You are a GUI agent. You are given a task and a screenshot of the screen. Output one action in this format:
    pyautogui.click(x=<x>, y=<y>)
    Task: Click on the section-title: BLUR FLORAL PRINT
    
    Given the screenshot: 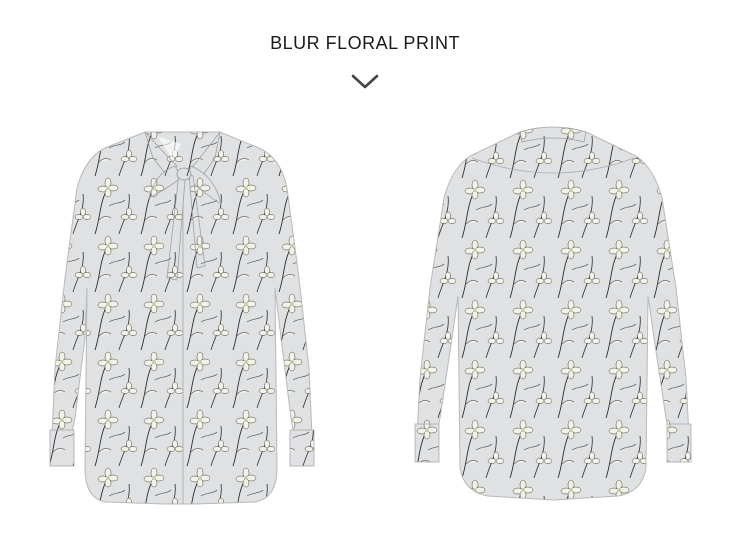 What is the action you would take?
    pyautogui.click(x=365, y=43)
    